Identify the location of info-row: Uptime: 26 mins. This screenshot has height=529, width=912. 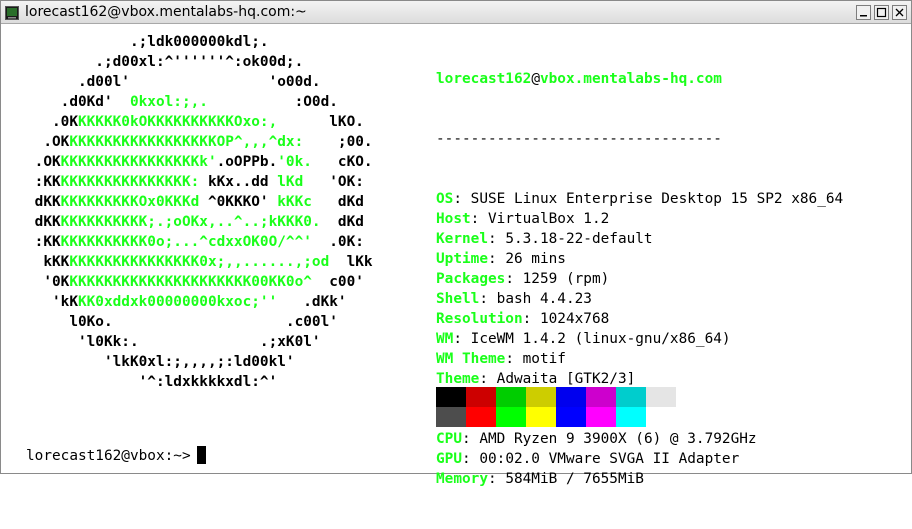
(639, 259).